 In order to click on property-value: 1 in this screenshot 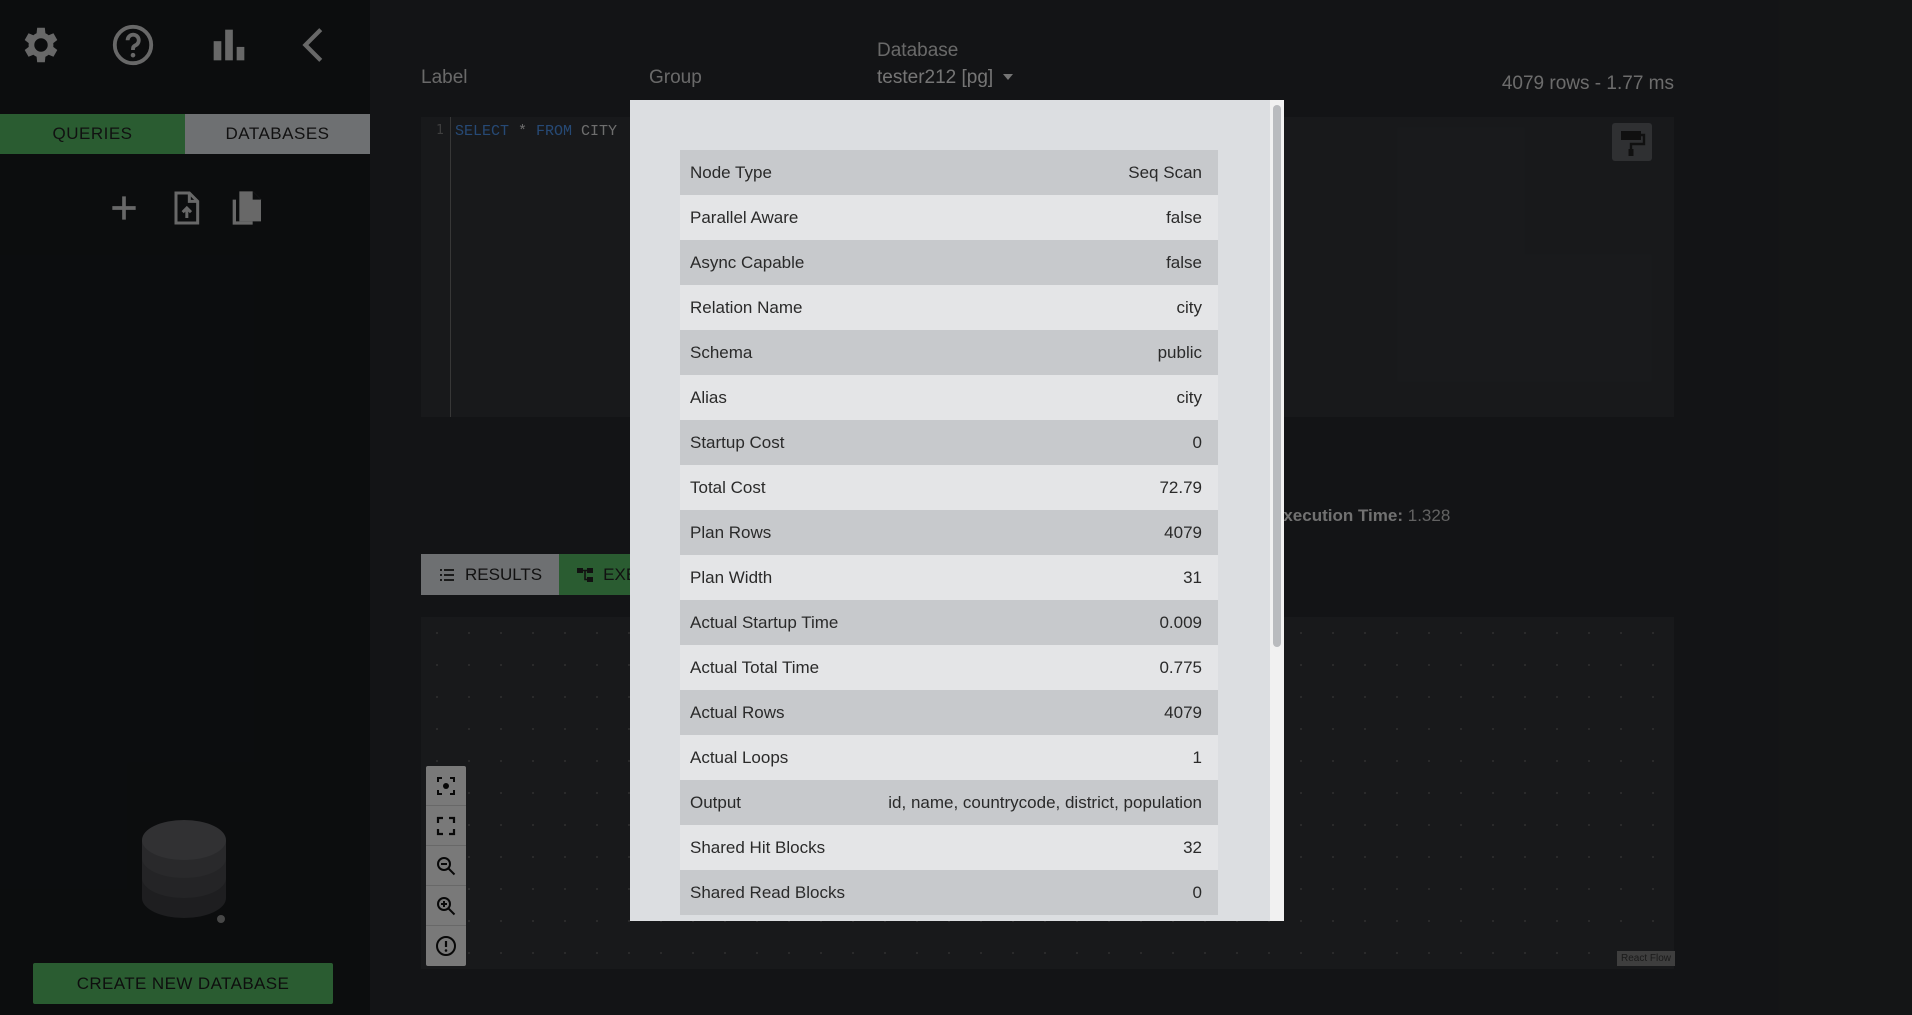, I will do `click(1197, 757)`.